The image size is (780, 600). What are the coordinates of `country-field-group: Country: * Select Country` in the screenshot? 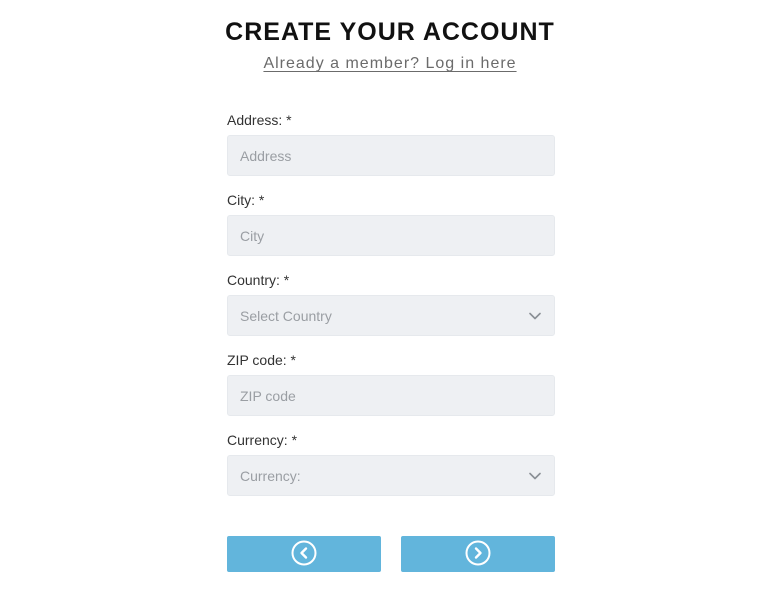 It's located at (391, 304).